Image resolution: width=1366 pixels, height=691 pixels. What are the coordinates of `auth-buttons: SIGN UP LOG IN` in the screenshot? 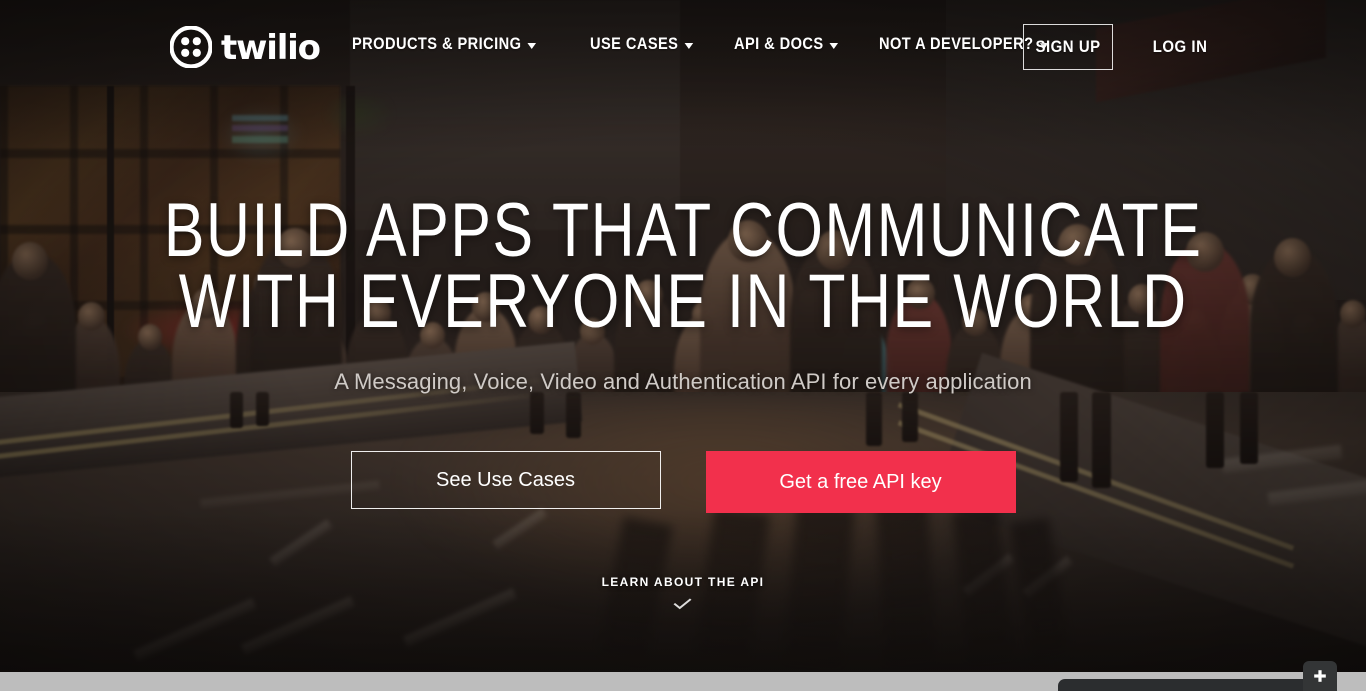 It's located at (1116, 47).